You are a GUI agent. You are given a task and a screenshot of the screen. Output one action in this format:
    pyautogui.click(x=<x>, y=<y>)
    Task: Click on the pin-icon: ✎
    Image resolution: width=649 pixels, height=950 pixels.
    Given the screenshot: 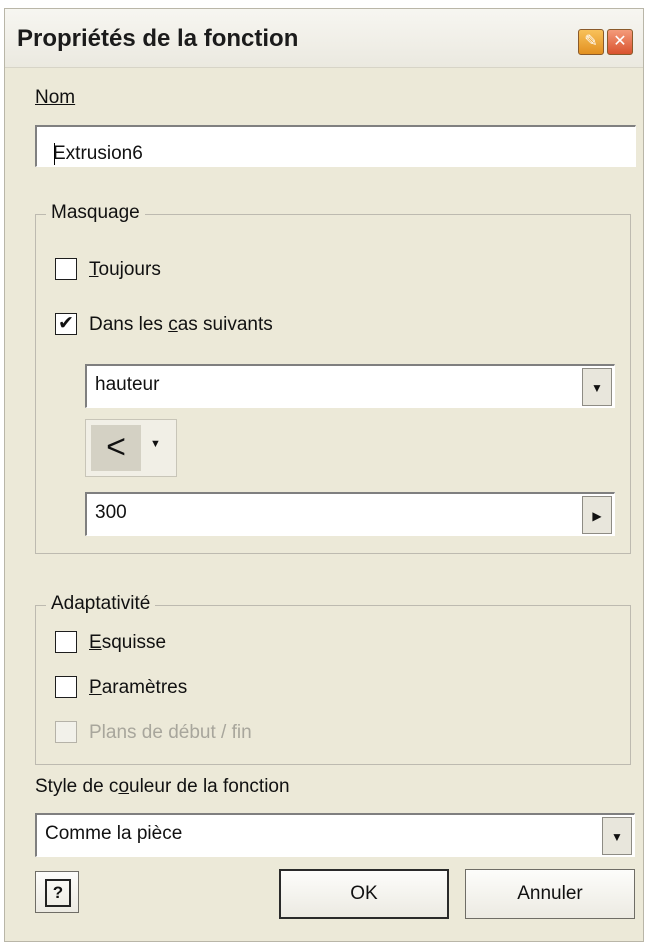 What is the action you would take?
    pyautogui.click(x=591, y=42)
    